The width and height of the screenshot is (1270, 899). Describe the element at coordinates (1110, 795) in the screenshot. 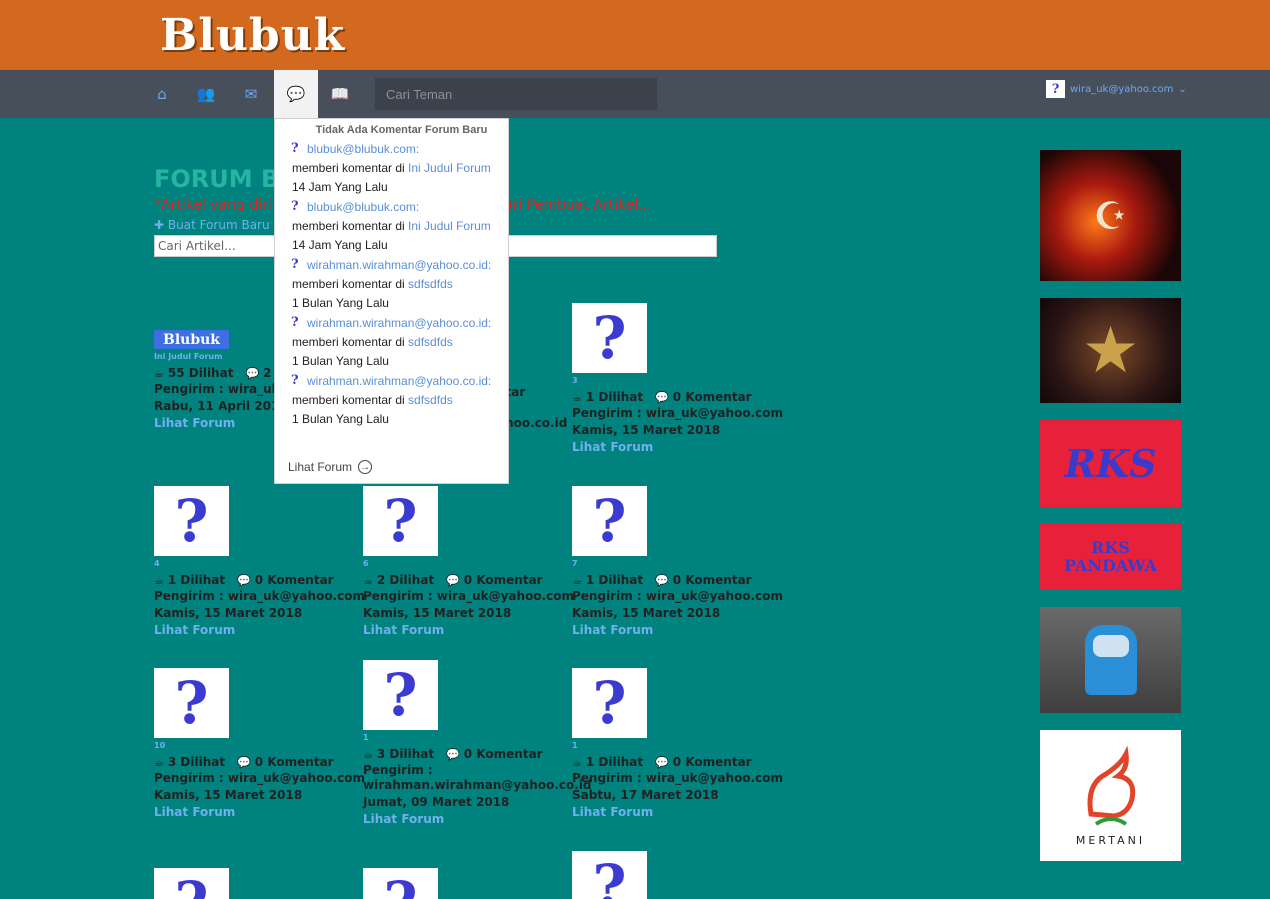

I see `ad-mertani: MERTANI` at that location.